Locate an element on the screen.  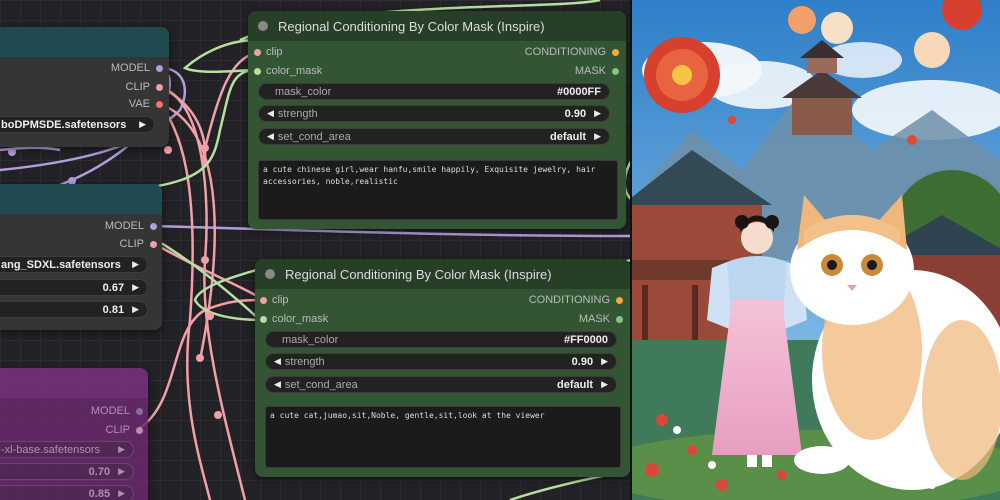
value2-value: 0.85 is located at coordinates (99, 493).